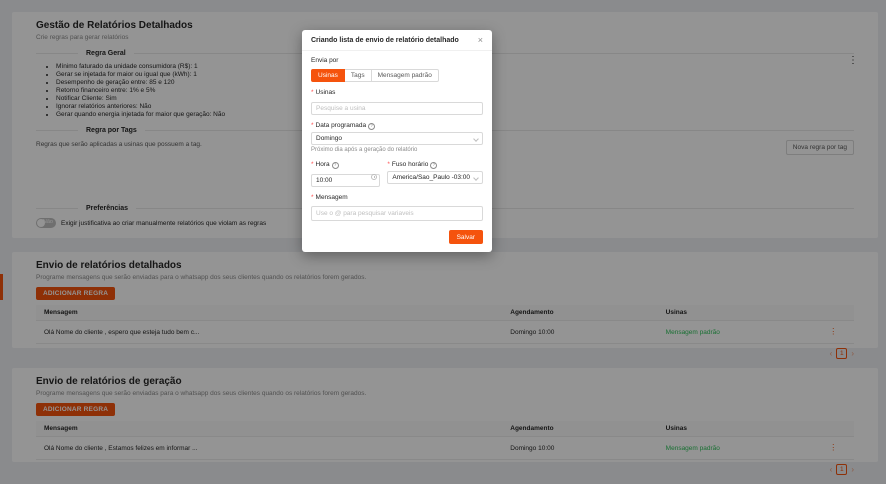 This screenshot has height=484, width=886. Describe the element at coordinates (397, 138) in the screenshot. I see `scheduled-date-select: Domingo` at that location.